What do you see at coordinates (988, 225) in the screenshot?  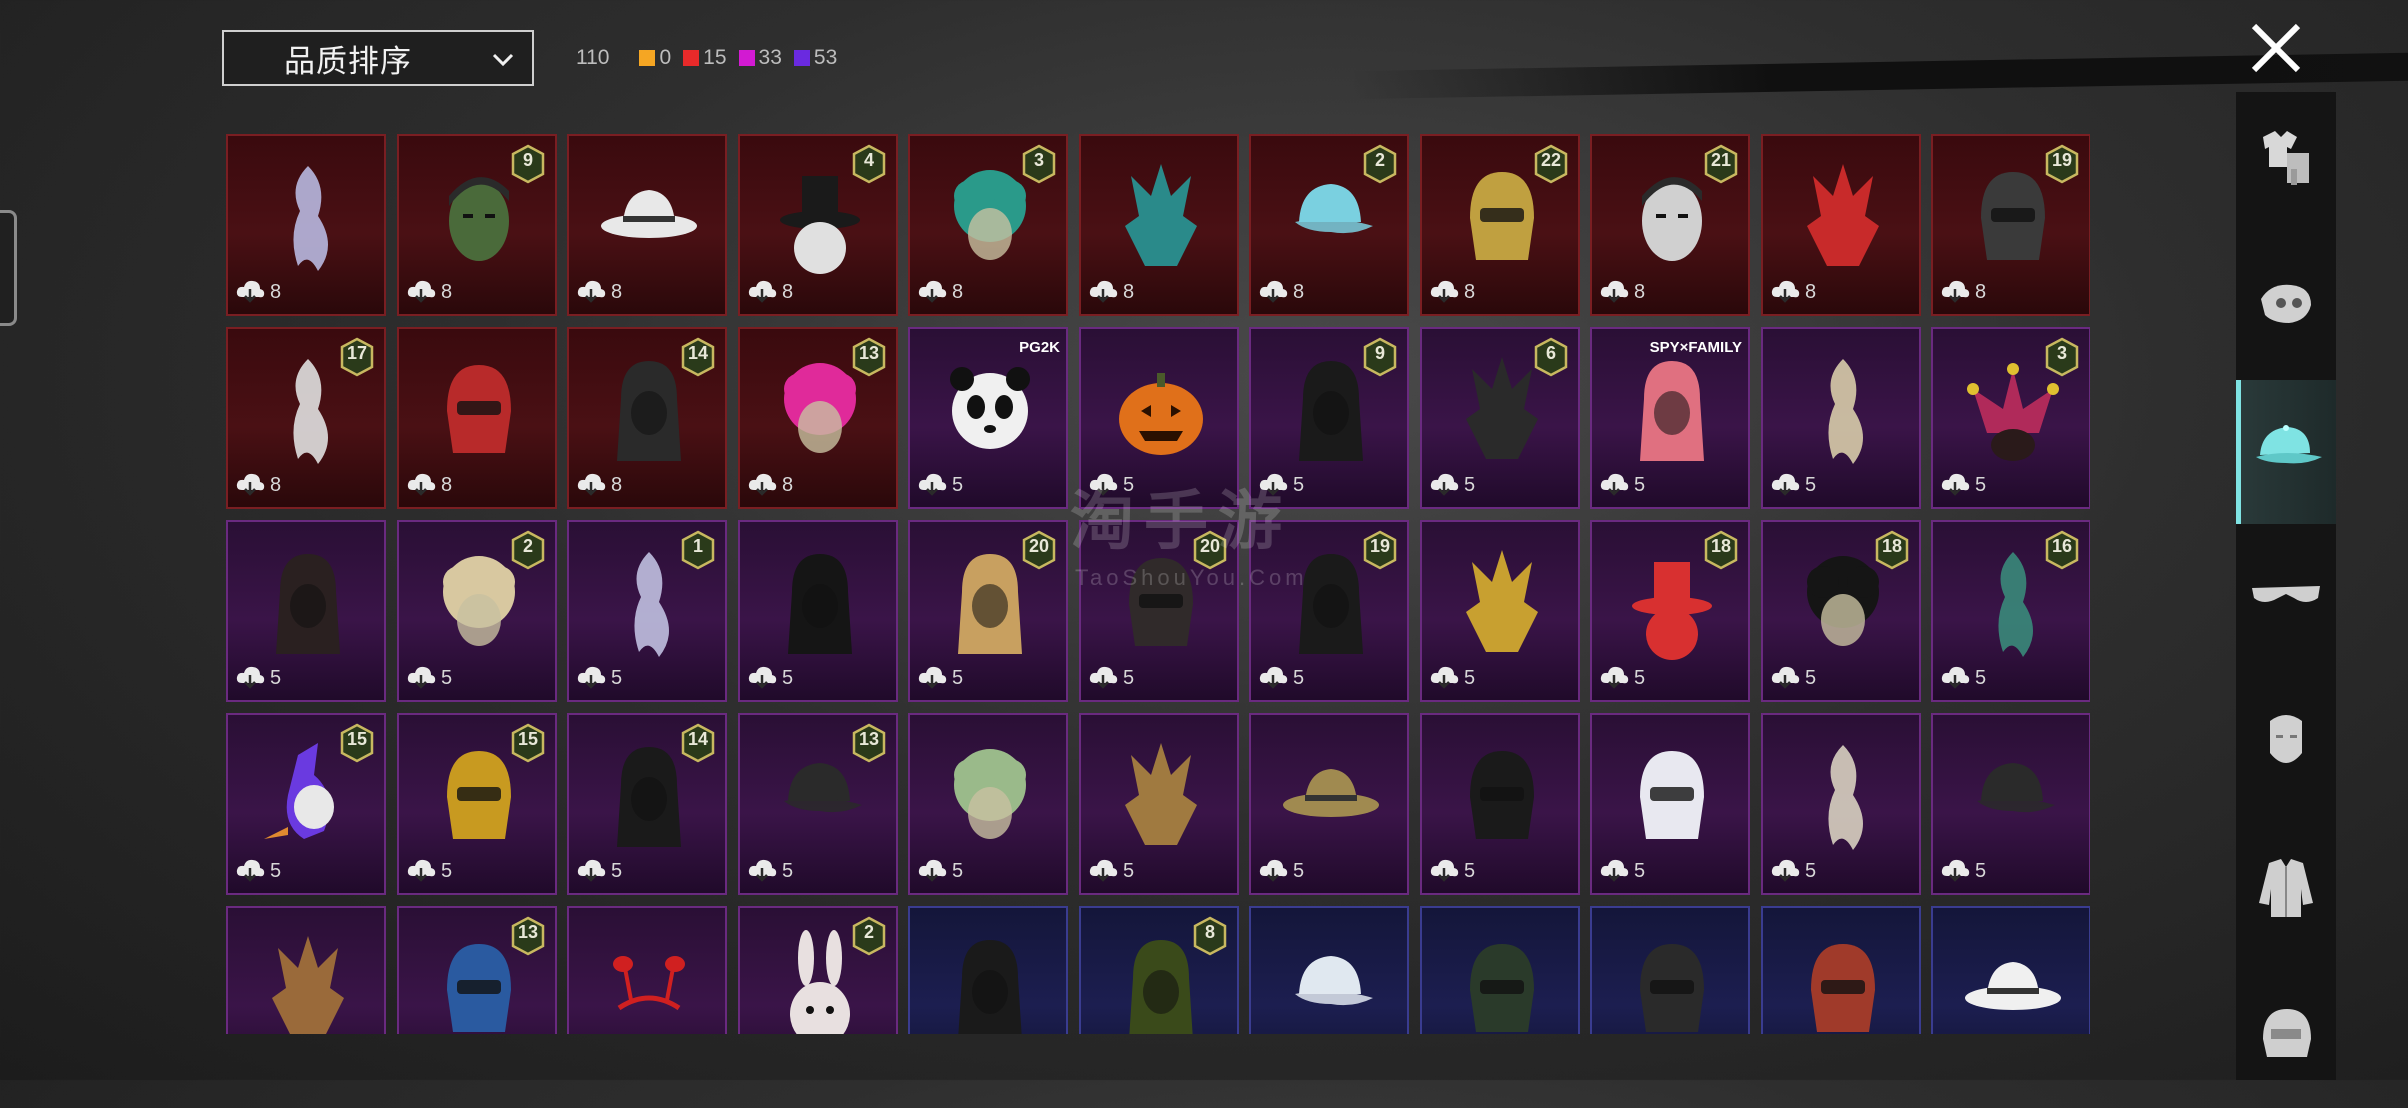 I see `item-tile: 38` at bounding box center [988, 225].